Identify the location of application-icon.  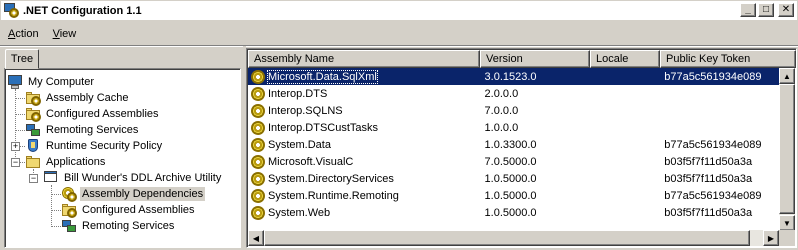
(51, 178).